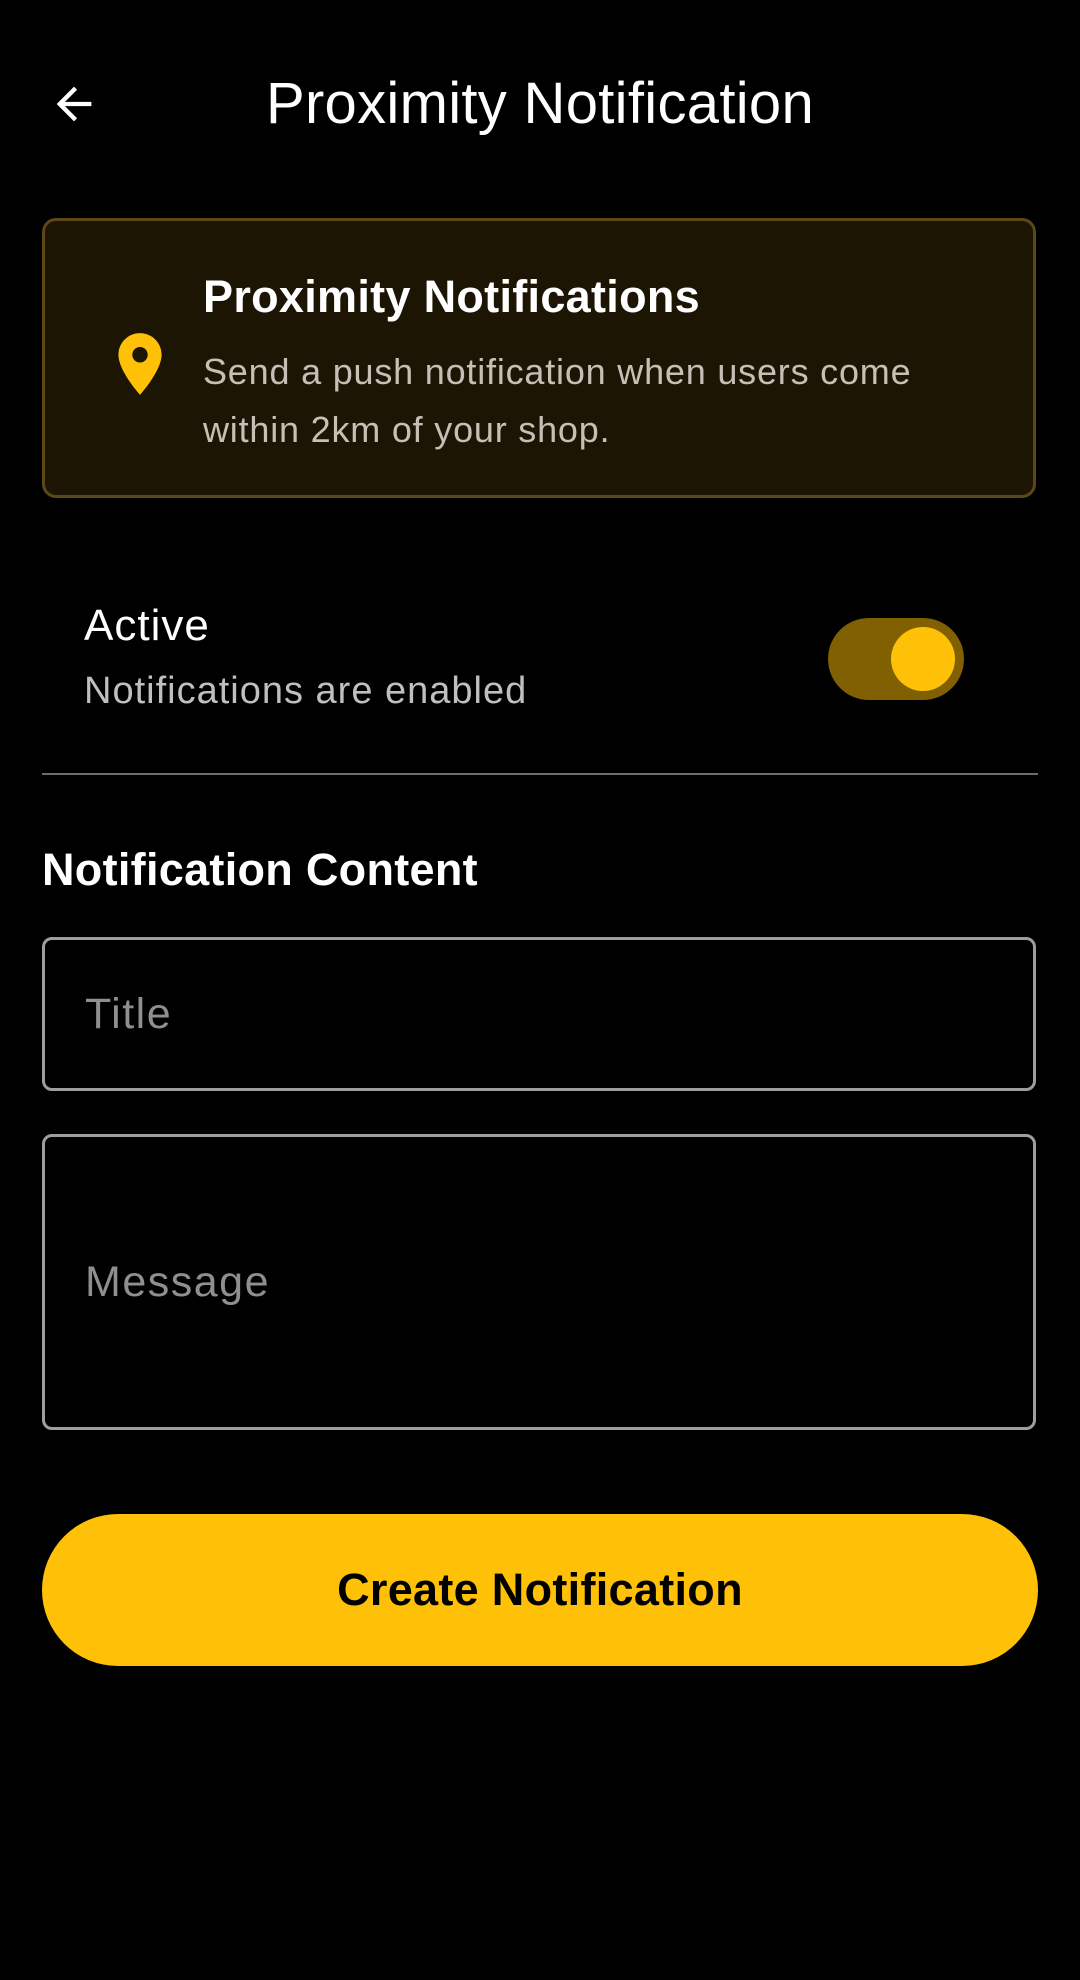 Image resolution: width=1080 pixels, height=1980 pixels. Describe the element at coordinates (140, 364) in the screenshot. I see `location-pin-icon` at that location.